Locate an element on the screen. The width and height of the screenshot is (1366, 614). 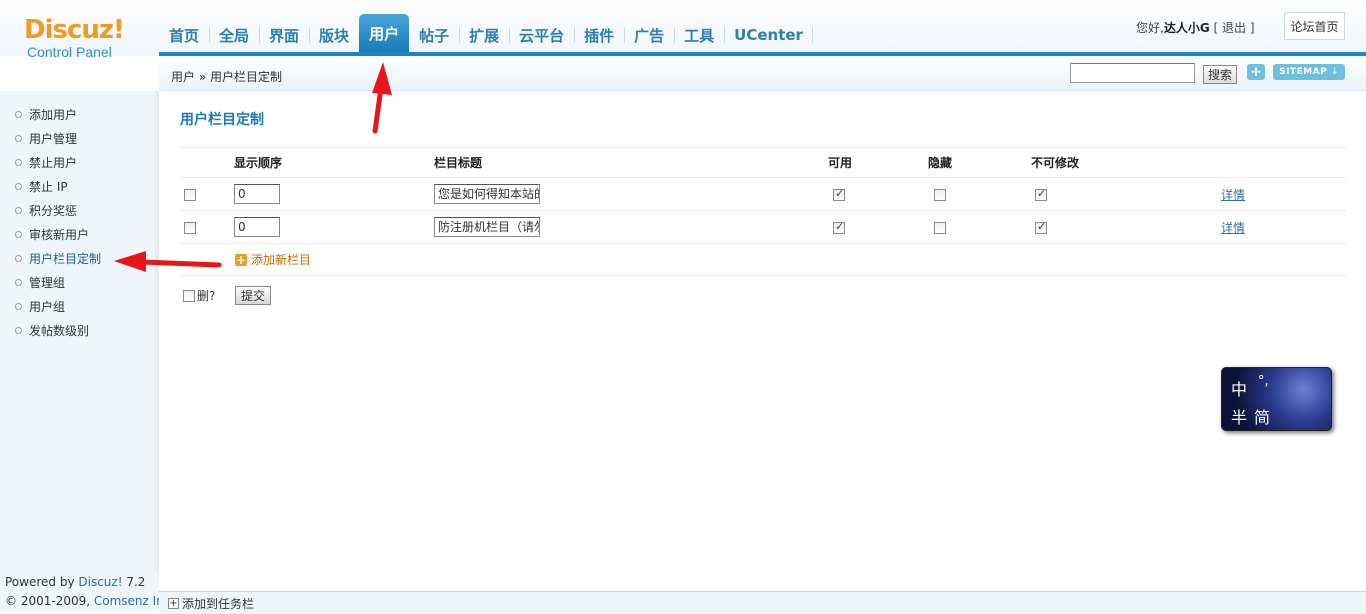
logo-brand: Discuz! is located at coordinates (74, 30).